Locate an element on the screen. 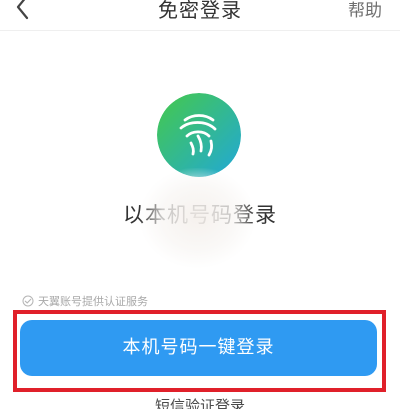  auth-service-text: 天翼账号提供认证服务 is located at coordinates (93, 301).